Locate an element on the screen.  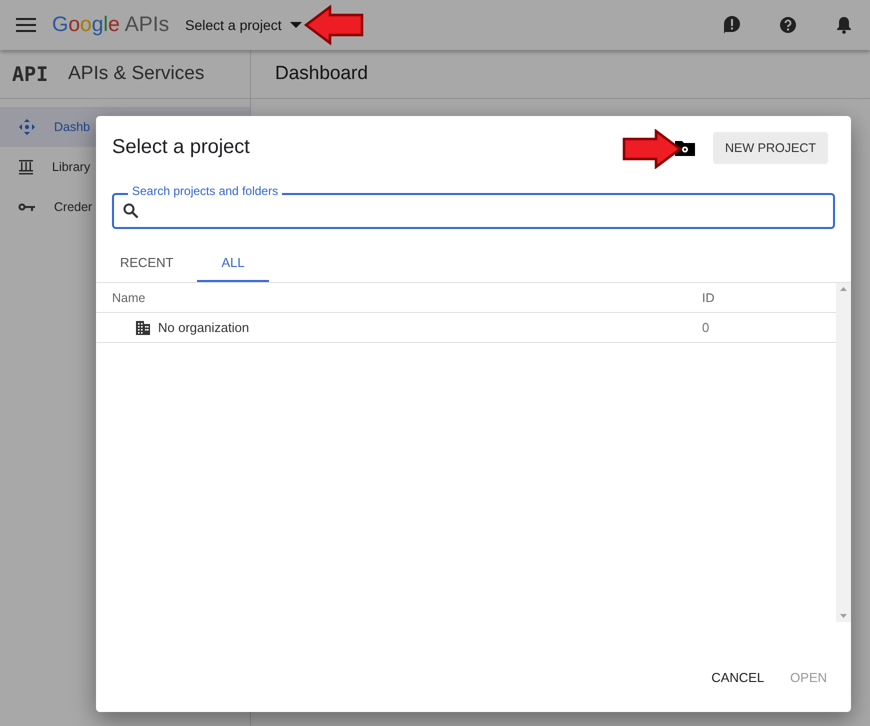
dialog-title: Select a project is located at coordinates (181, 147).